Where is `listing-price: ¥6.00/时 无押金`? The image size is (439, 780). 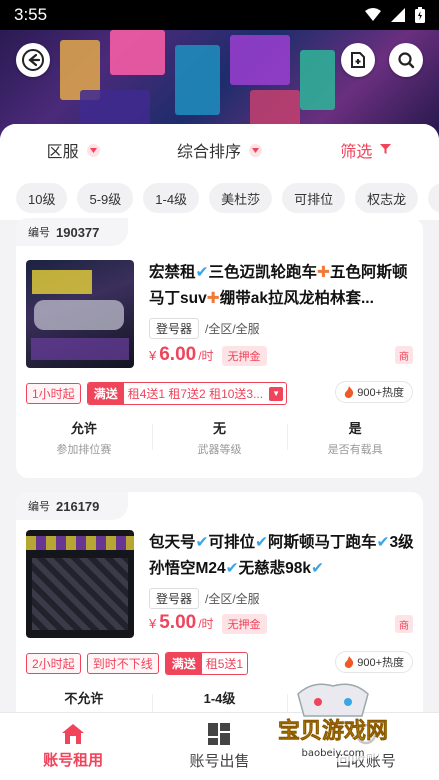 listing-price: ¥6.00/时 无押金 is located at coordinates (208, 355).